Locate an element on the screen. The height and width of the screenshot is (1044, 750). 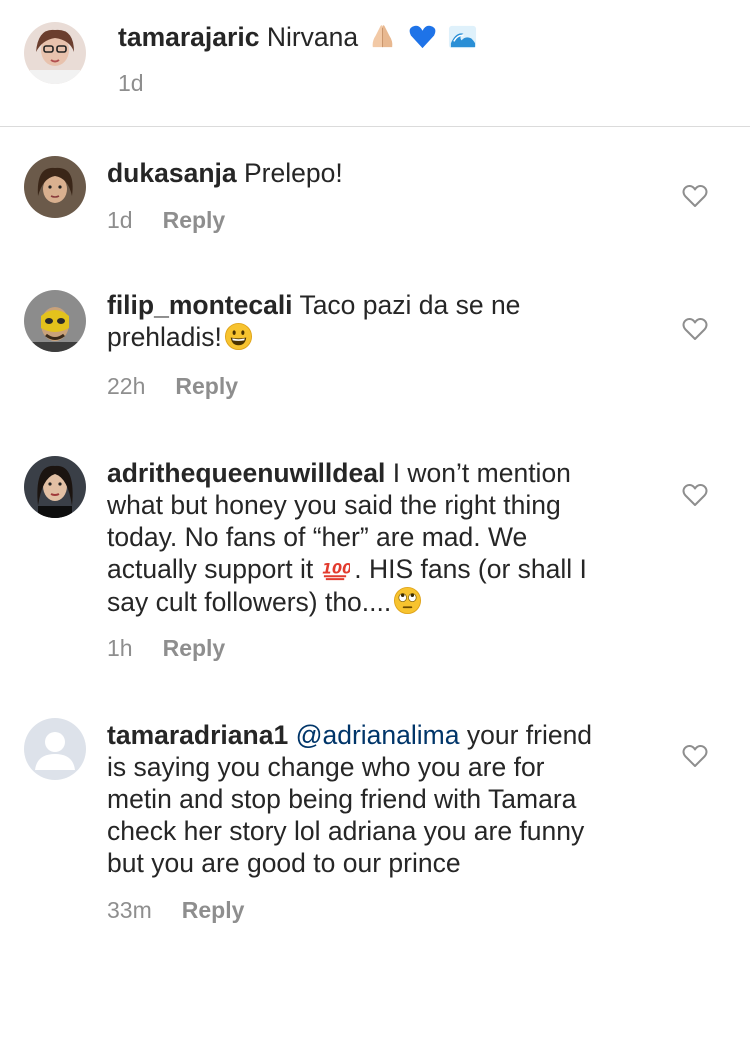
comment-meta: 1d Reply is located at coordinates (166, 220).